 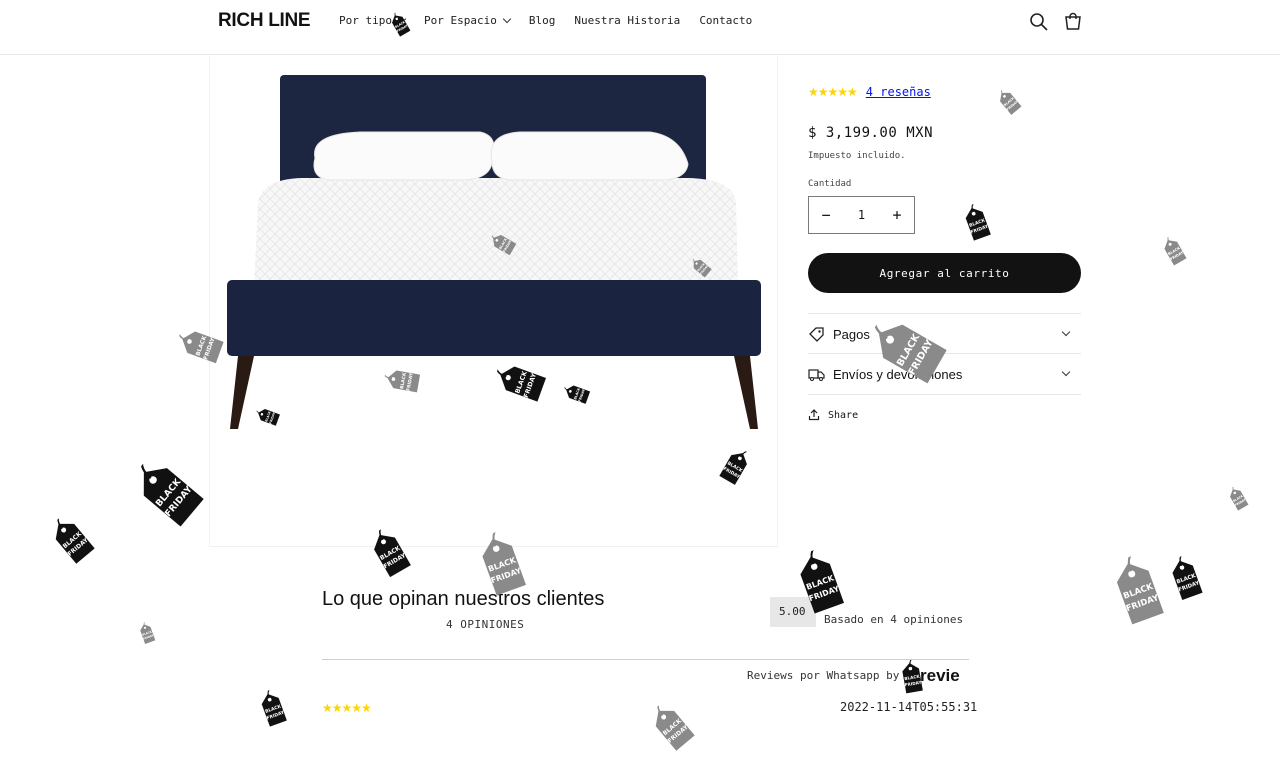 I want to click on quantity-stepper: − 1 +, so click(x=861, y=215).